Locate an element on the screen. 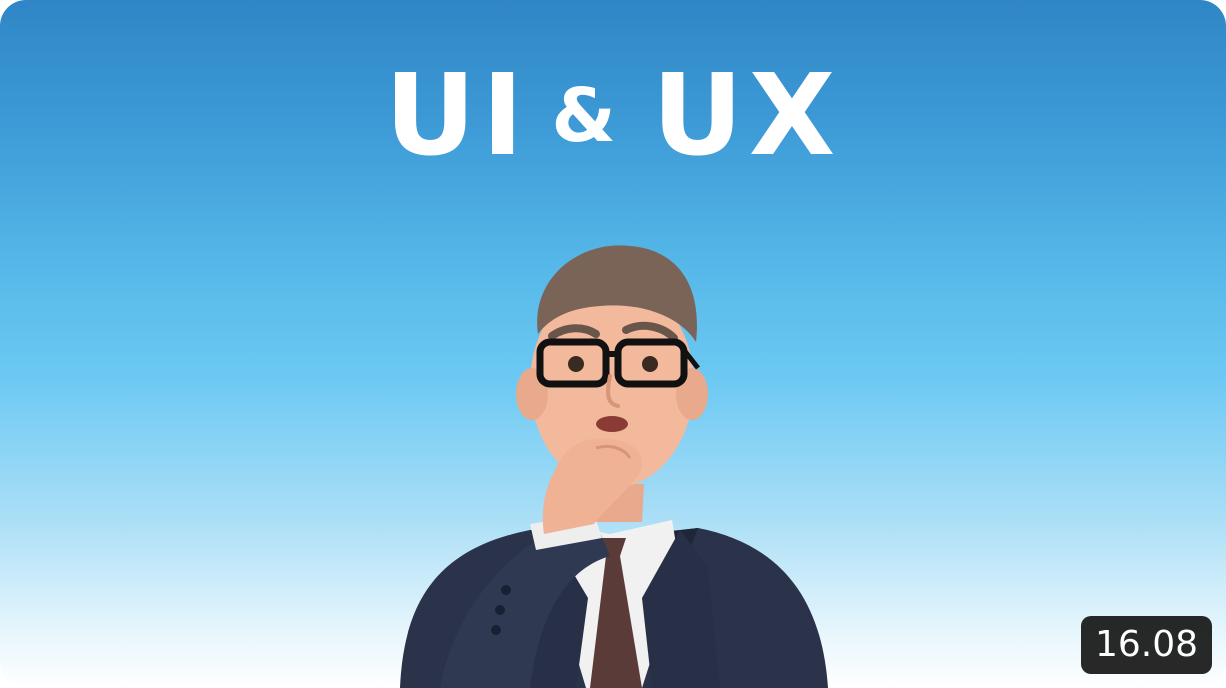  title-ux: UX is located at coordinates (746, 116).